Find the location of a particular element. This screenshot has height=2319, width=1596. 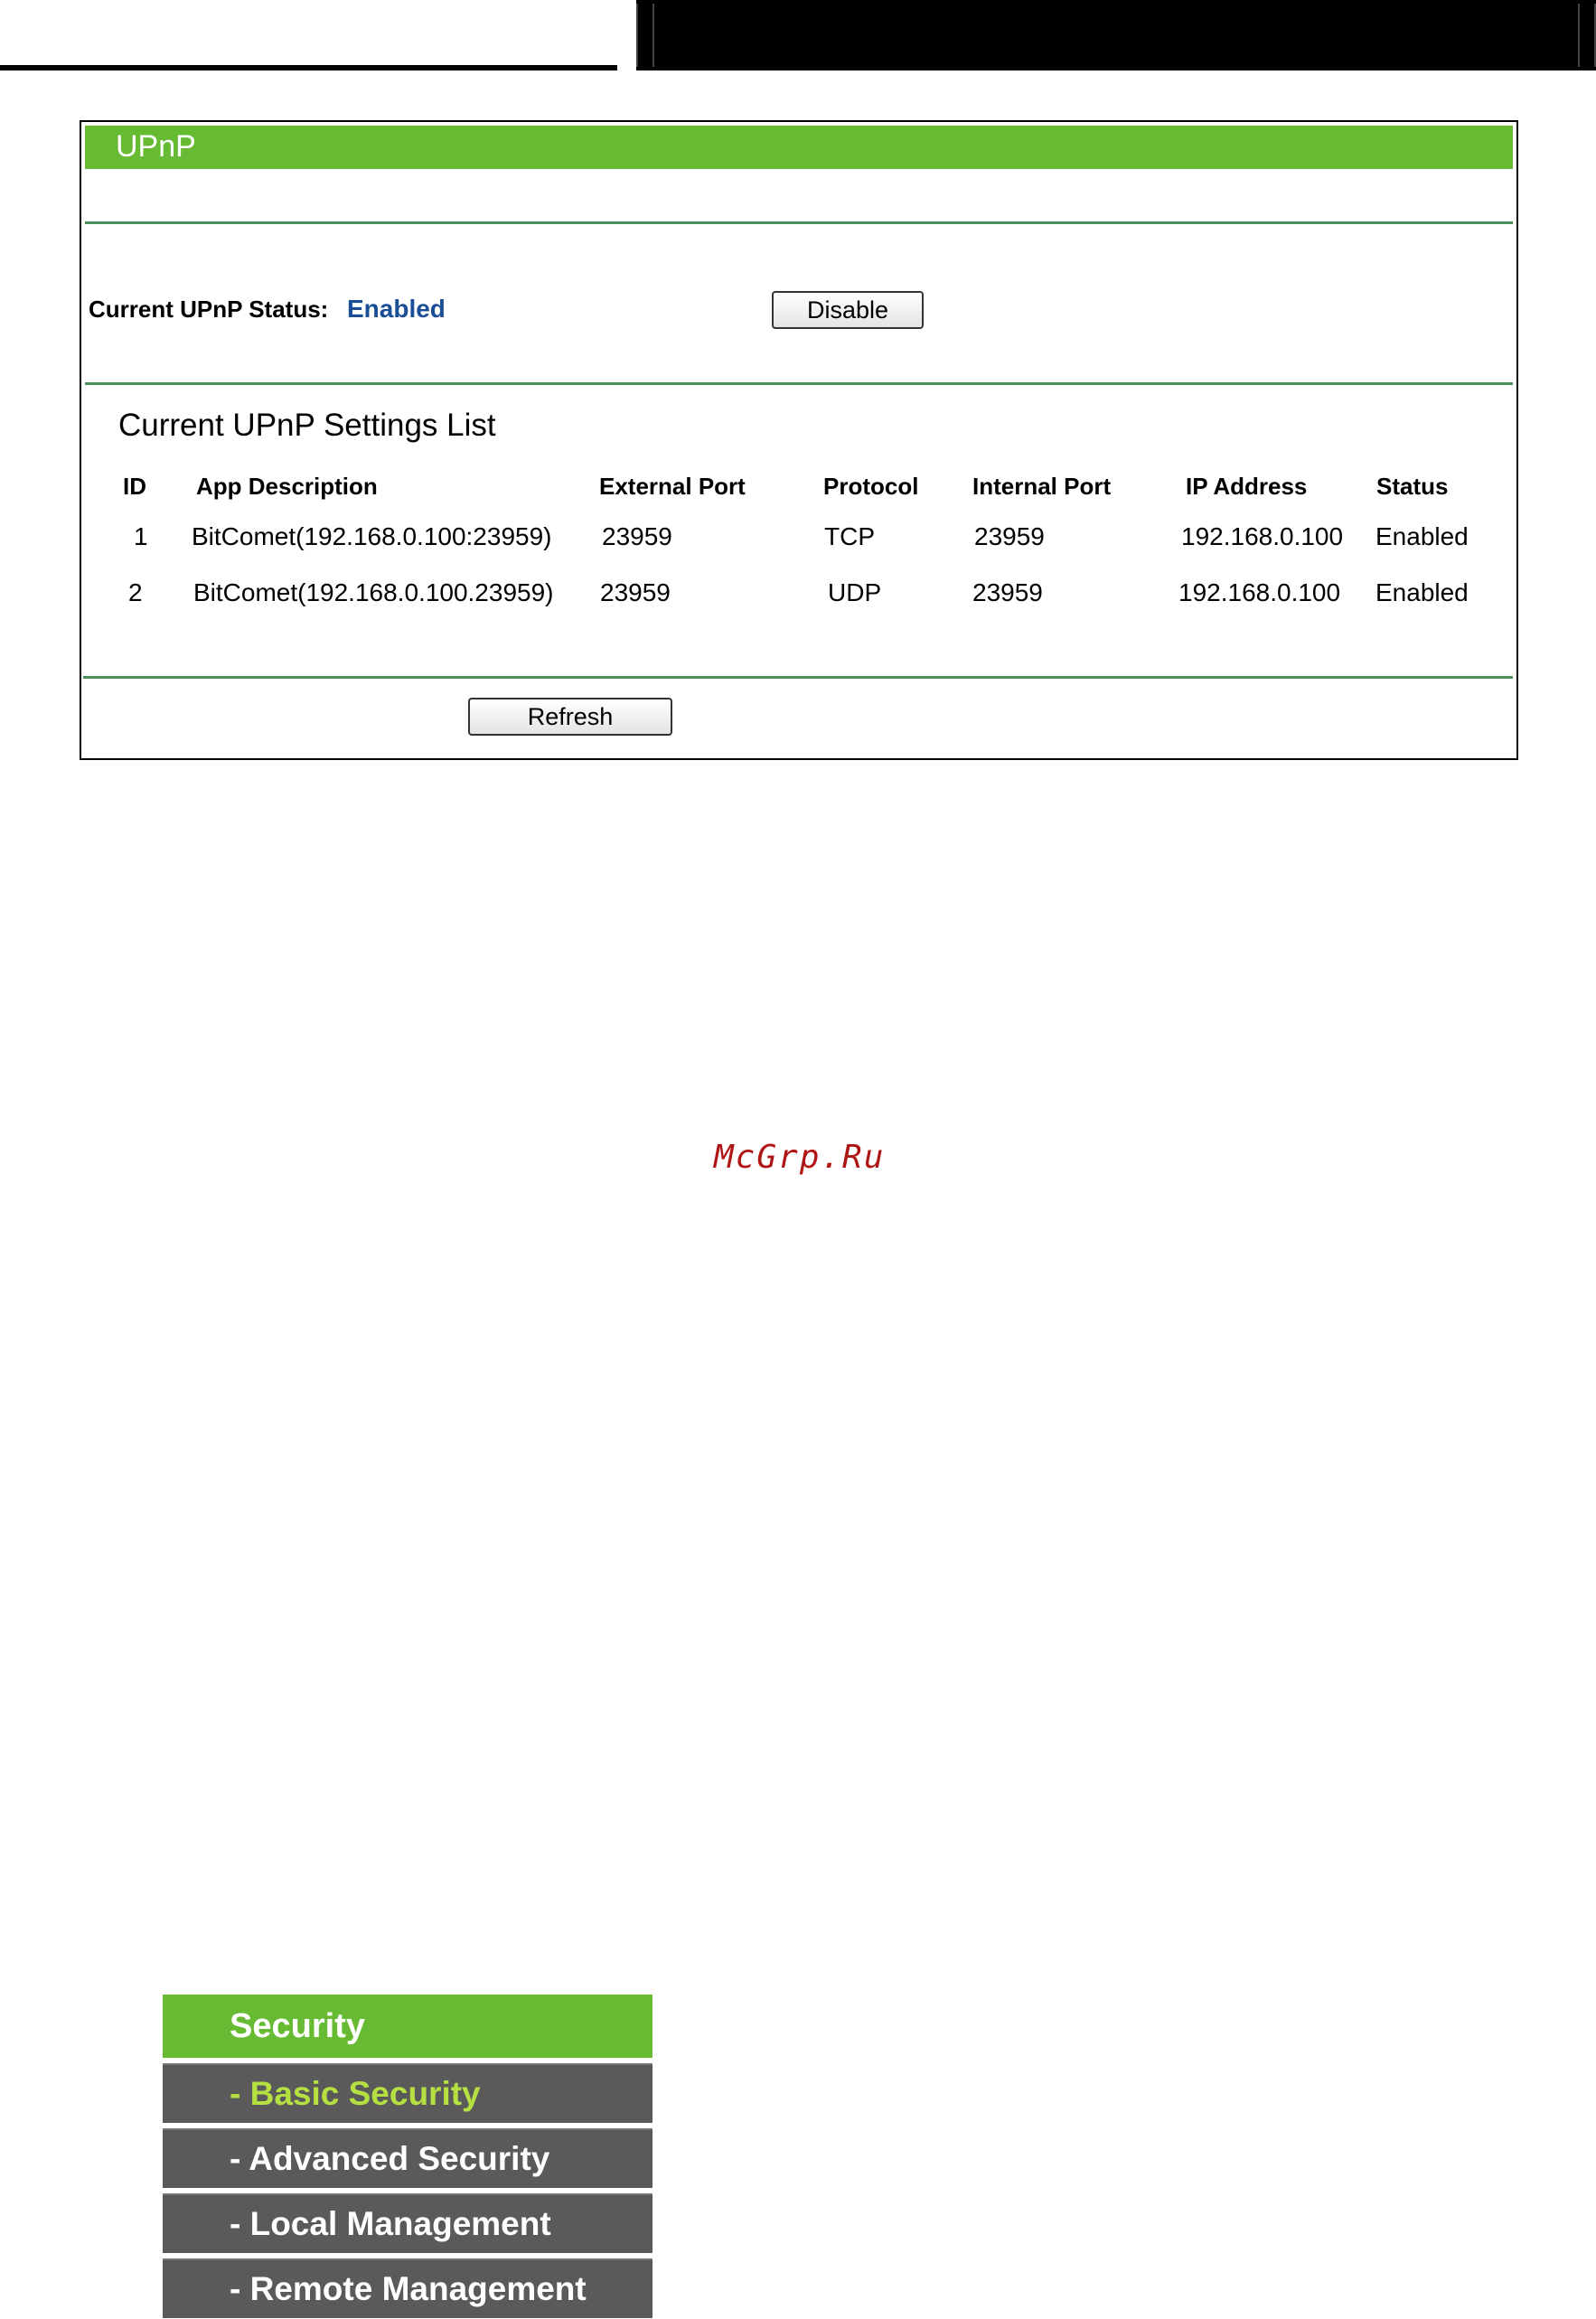

watermark: McGrp.Ru is located at coordinates (800, 1157).